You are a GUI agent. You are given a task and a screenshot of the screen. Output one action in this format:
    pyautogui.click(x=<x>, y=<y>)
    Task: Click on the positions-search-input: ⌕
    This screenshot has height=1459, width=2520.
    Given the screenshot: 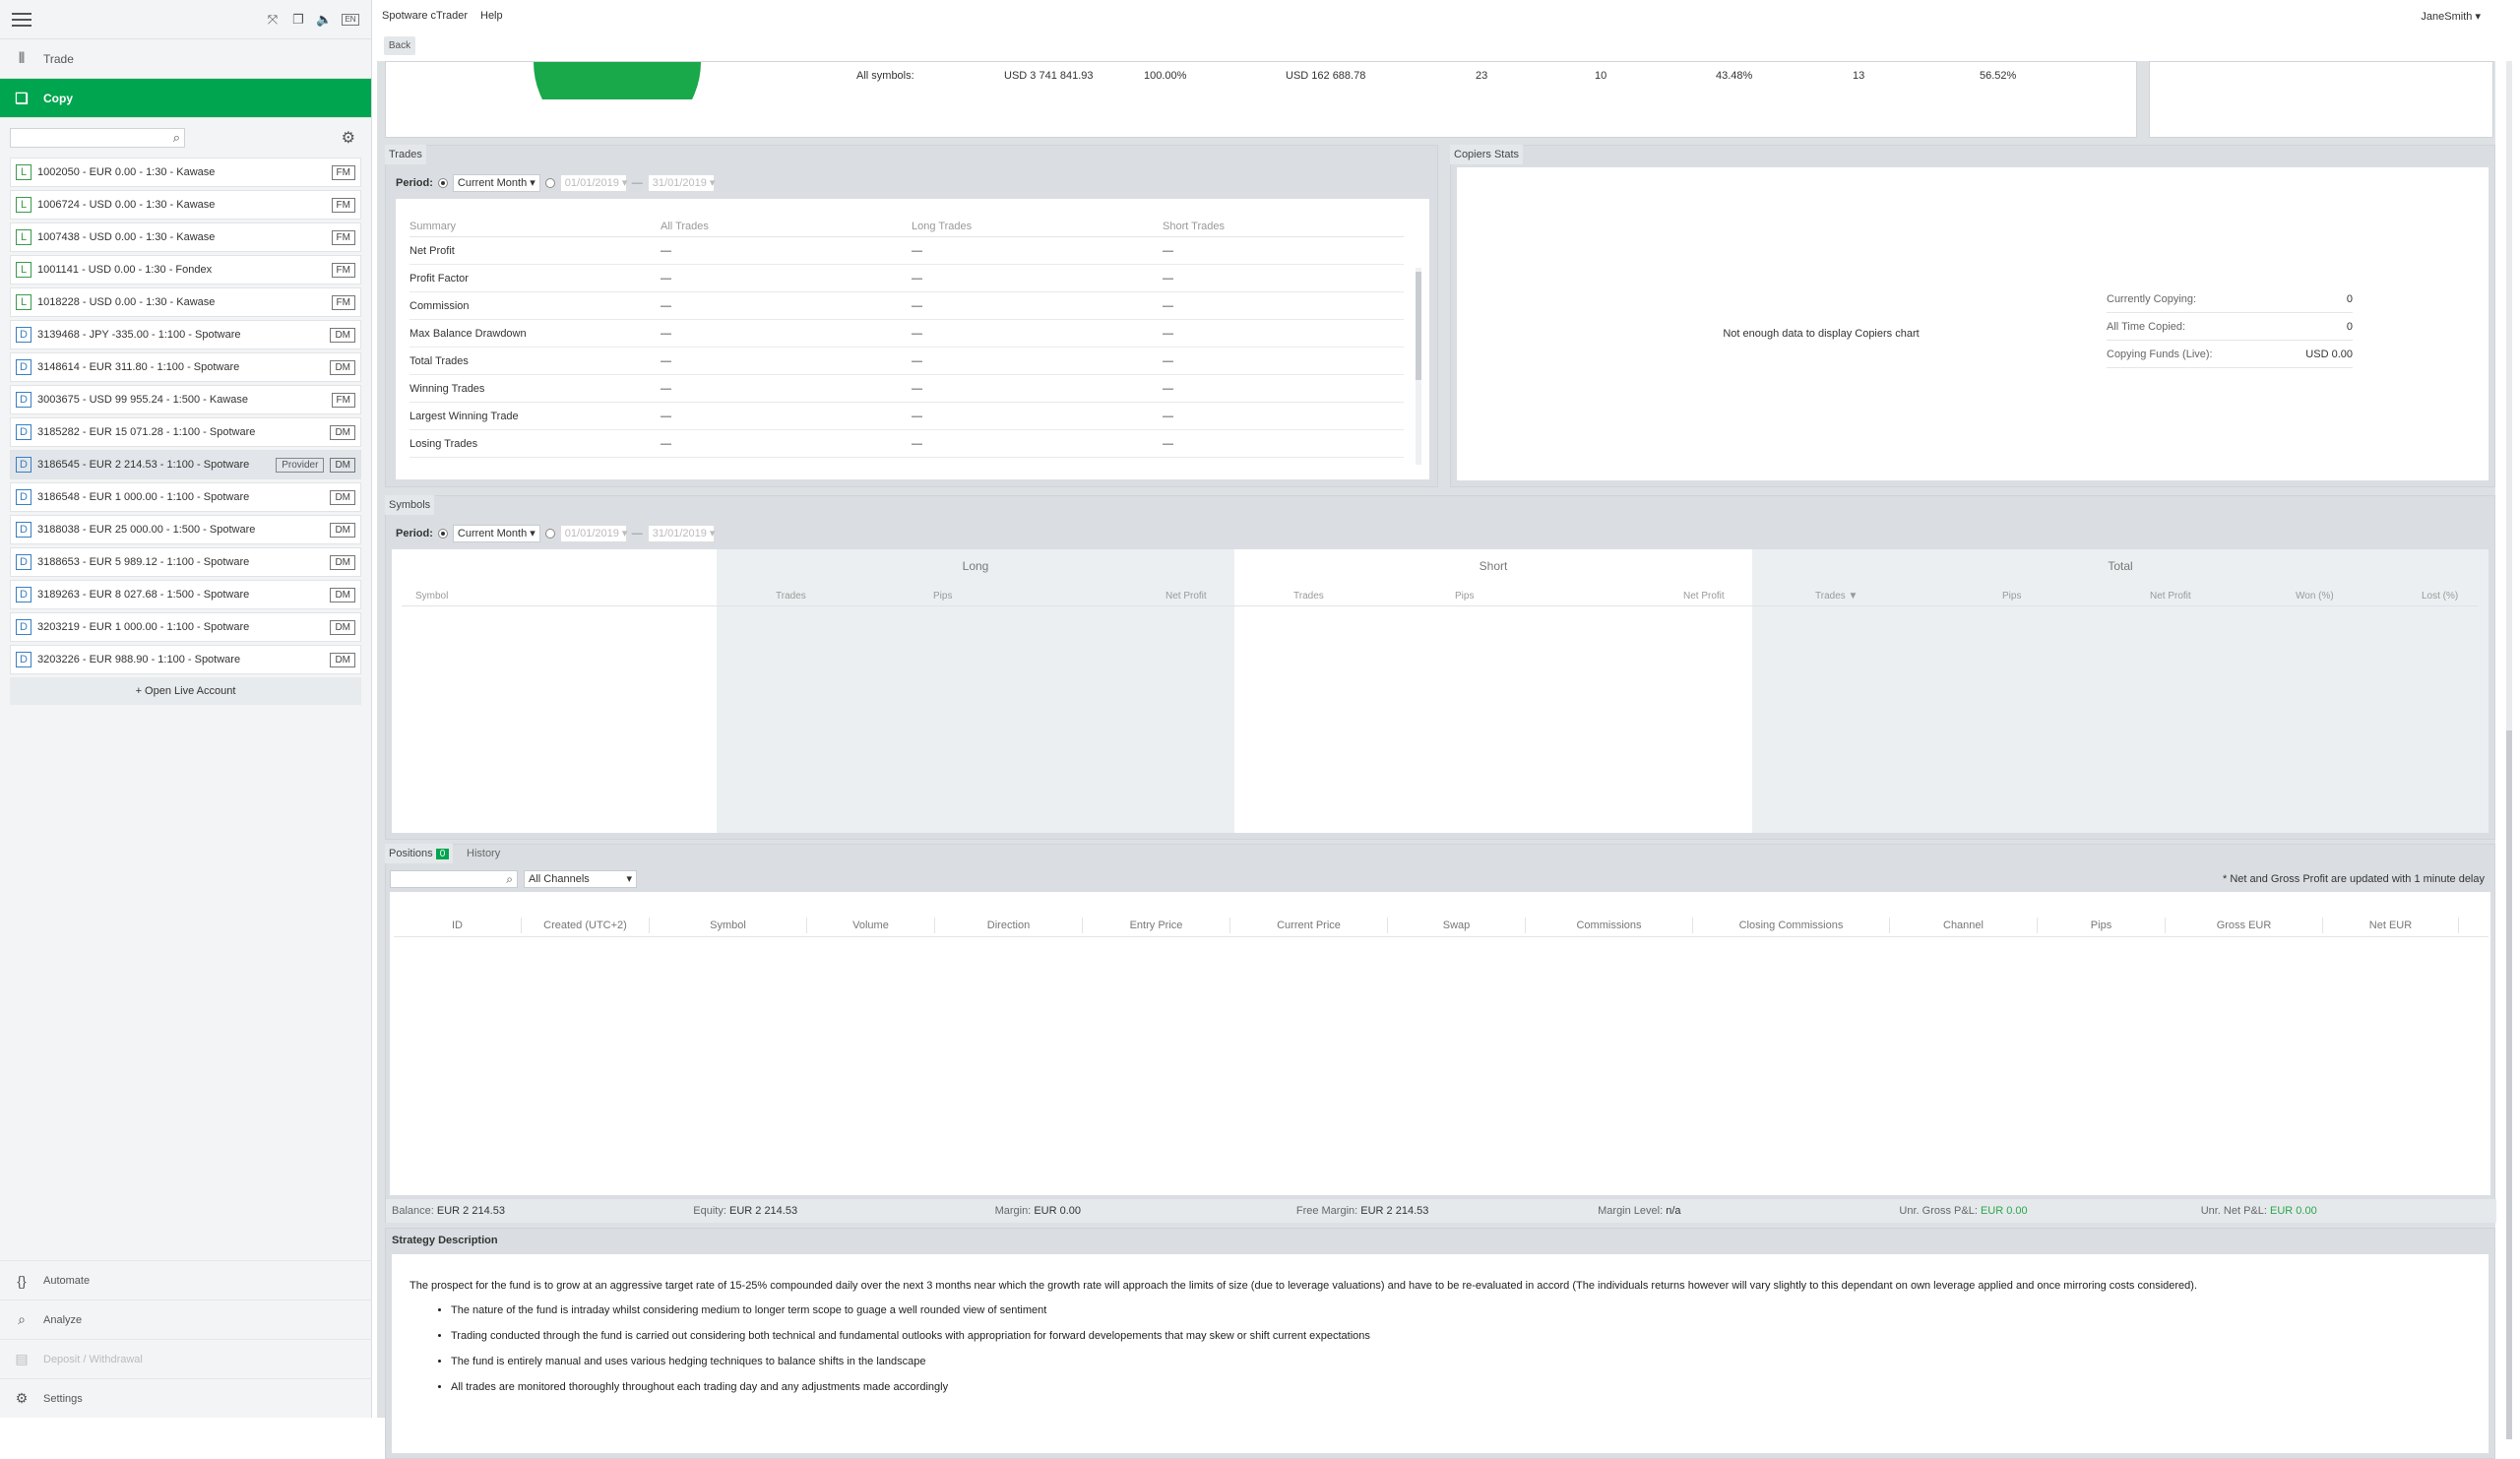 What is the action you would take?
    pyautogui.click(x=454, y=879)
    